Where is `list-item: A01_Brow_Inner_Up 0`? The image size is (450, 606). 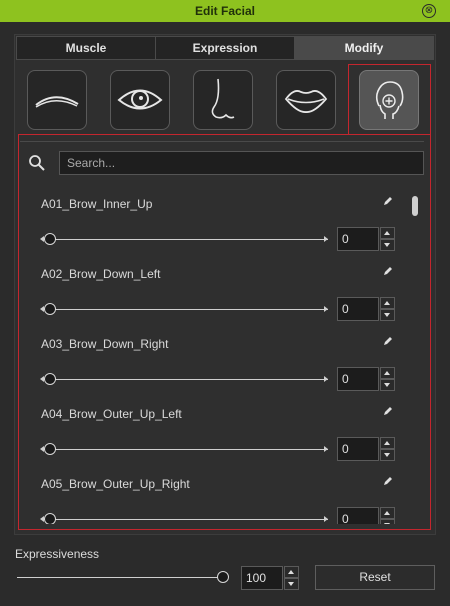 list-item: A01_Brow_Inner_Up 0 is located at coordinates (214, 221).